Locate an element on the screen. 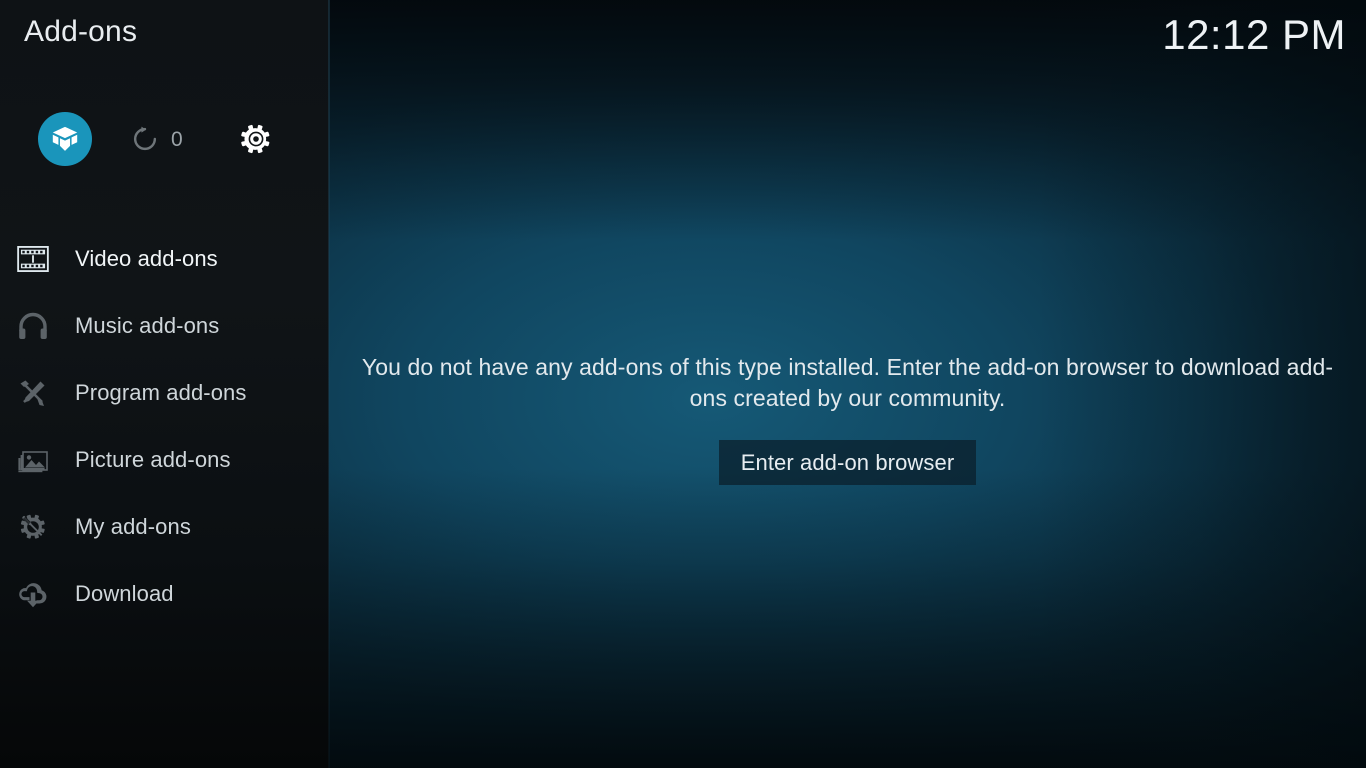 The image size is (1366, 768). sidebar-item-label: Video add-ons is located at coordinates (146, 258).